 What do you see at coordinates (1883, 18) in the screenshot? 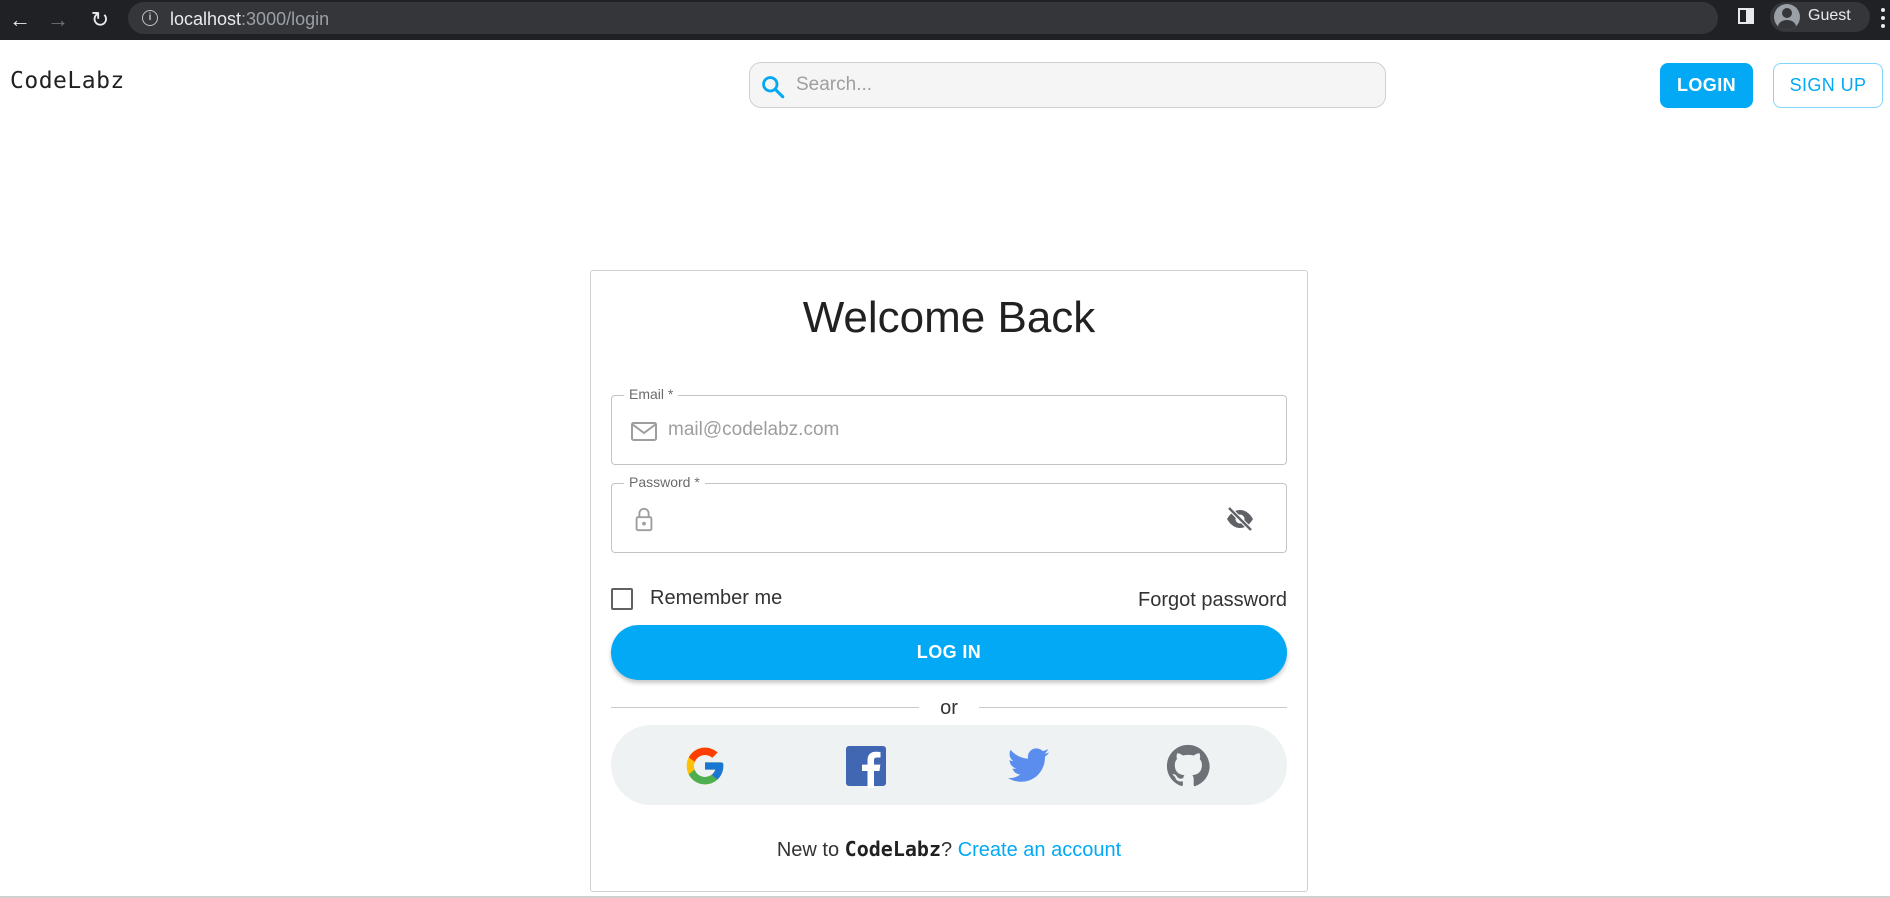
I see `browser-menu-icon` at bounding box center [1883, 18].